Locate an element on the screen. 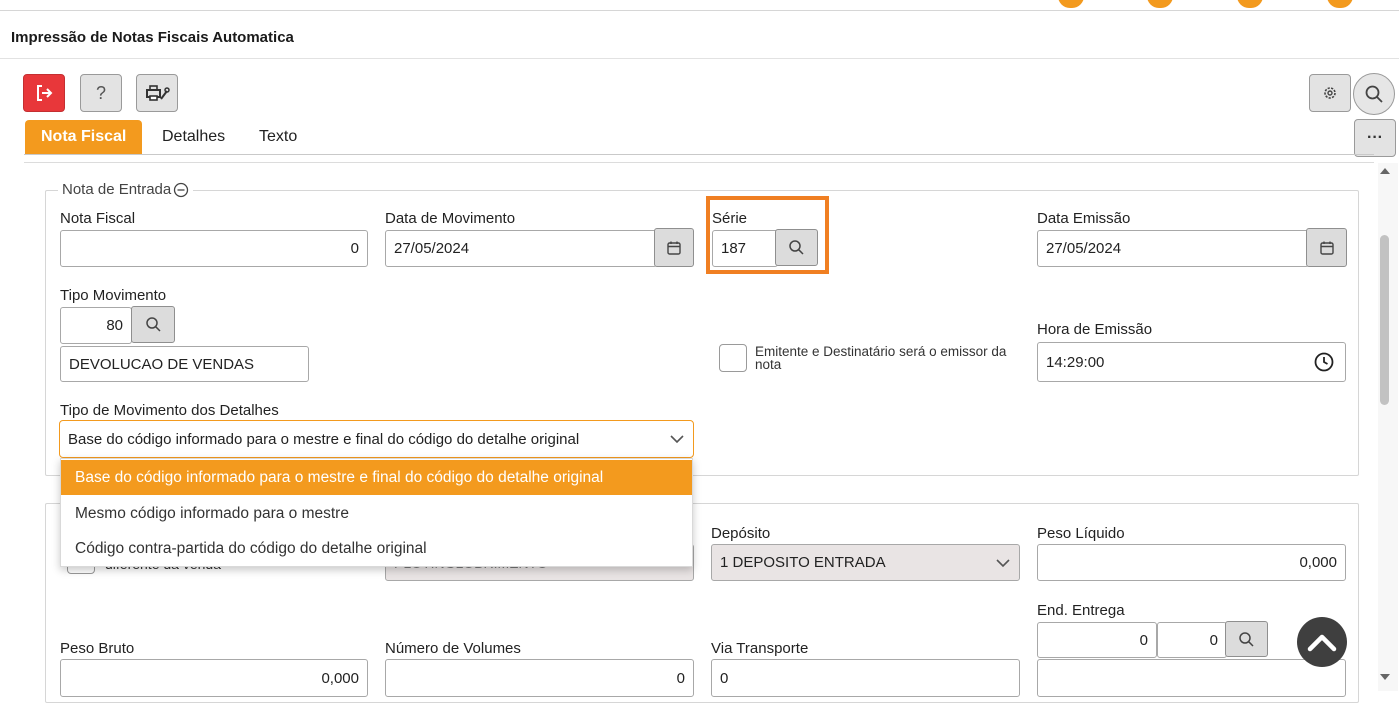 This screenshot has height=709, width=1399. end-entrega-search-button is located at coordinates (1246, 639).